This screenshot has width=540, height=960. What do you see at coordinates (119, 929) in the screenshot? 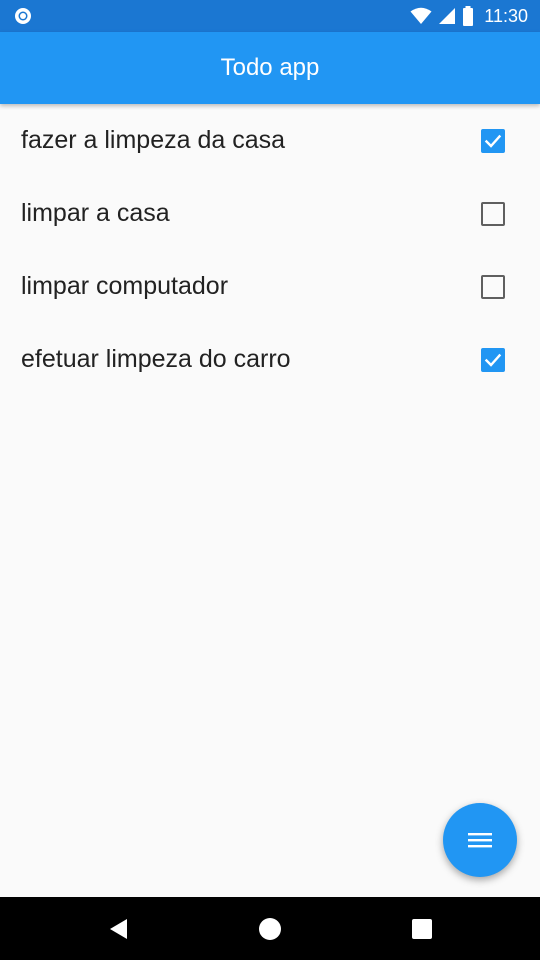
I see `back-icon` at bounding box center [119, 929].